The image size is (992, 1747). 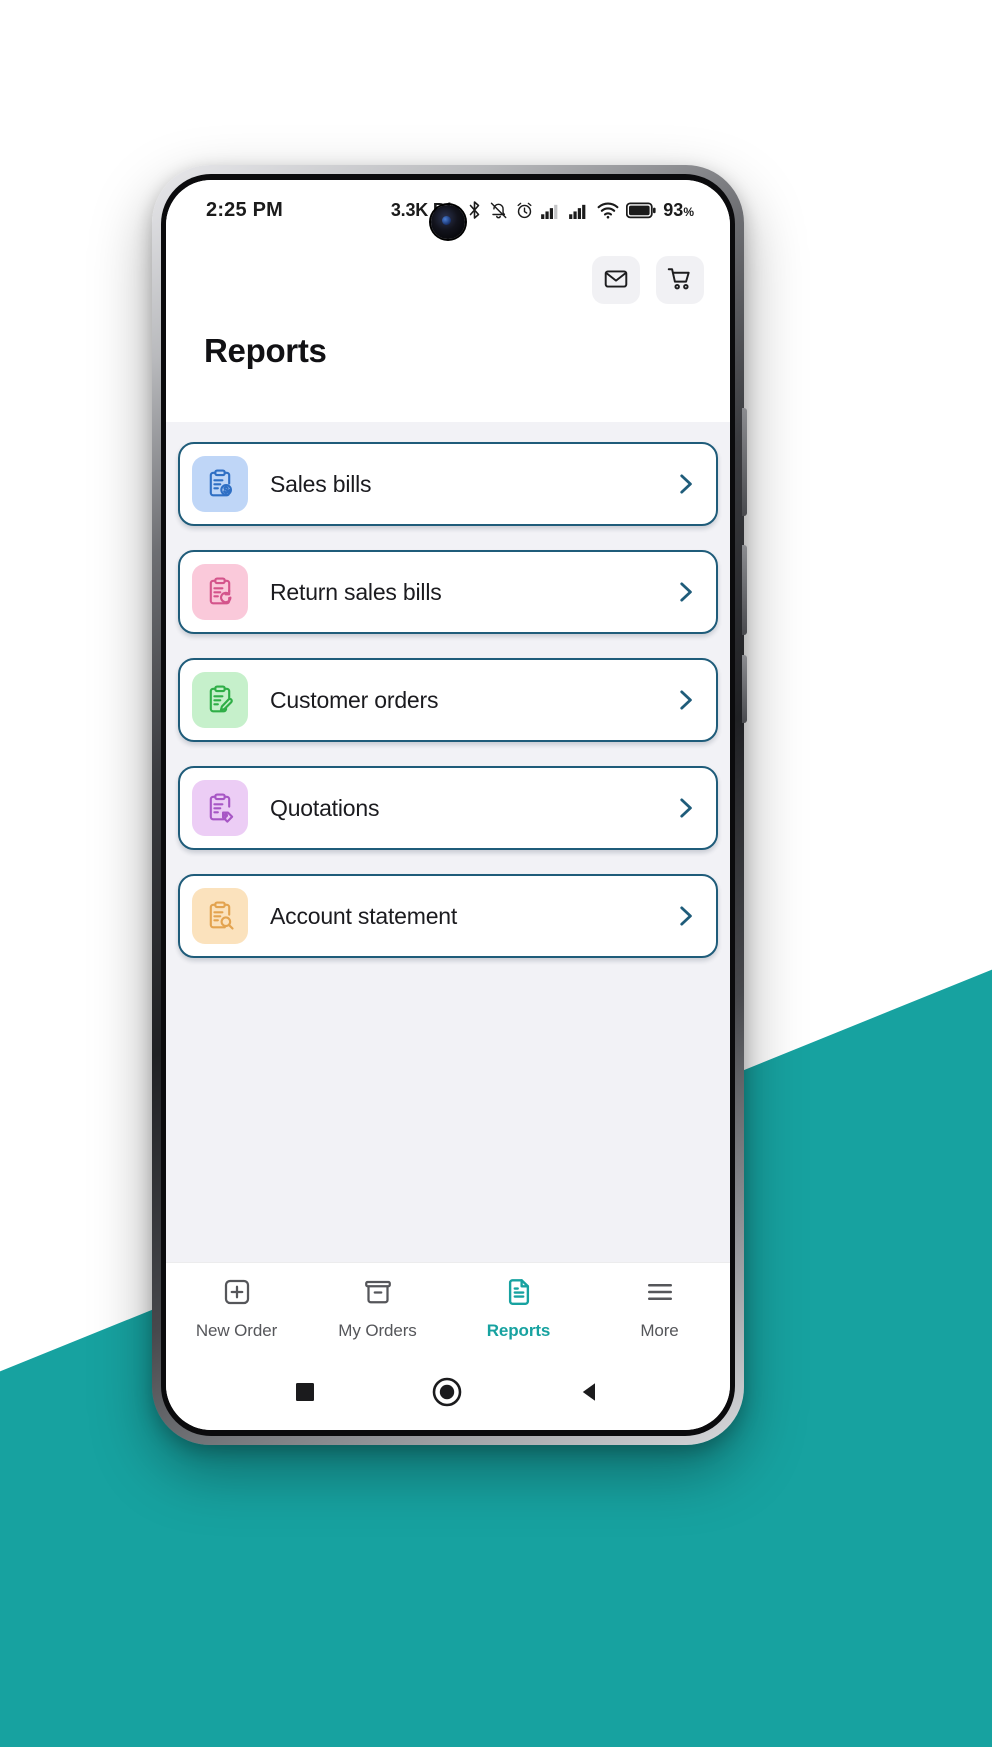 What do you see at coordinates (744, 462) in the screenshot?
I see `volume-button` at bounding box center [744, 462].